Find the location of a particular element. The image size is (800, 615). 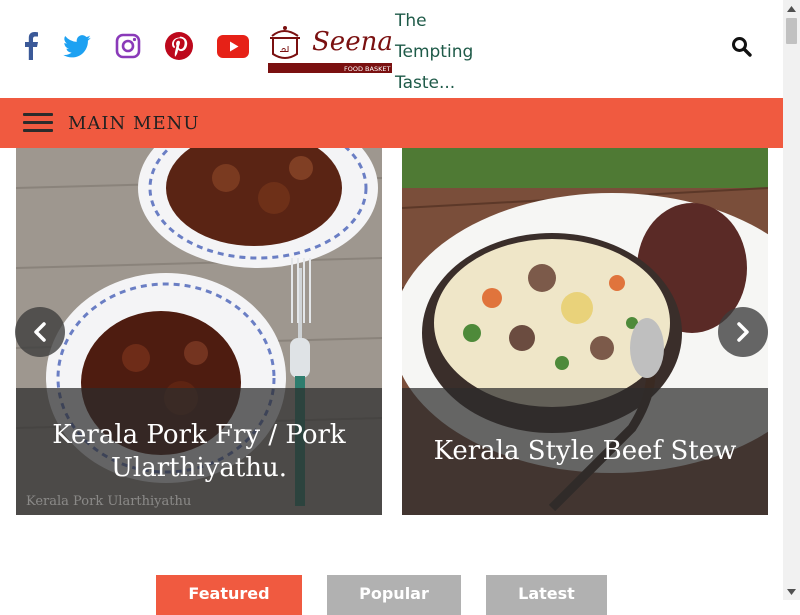

slider-next-button is located at coordinates (743, 332).